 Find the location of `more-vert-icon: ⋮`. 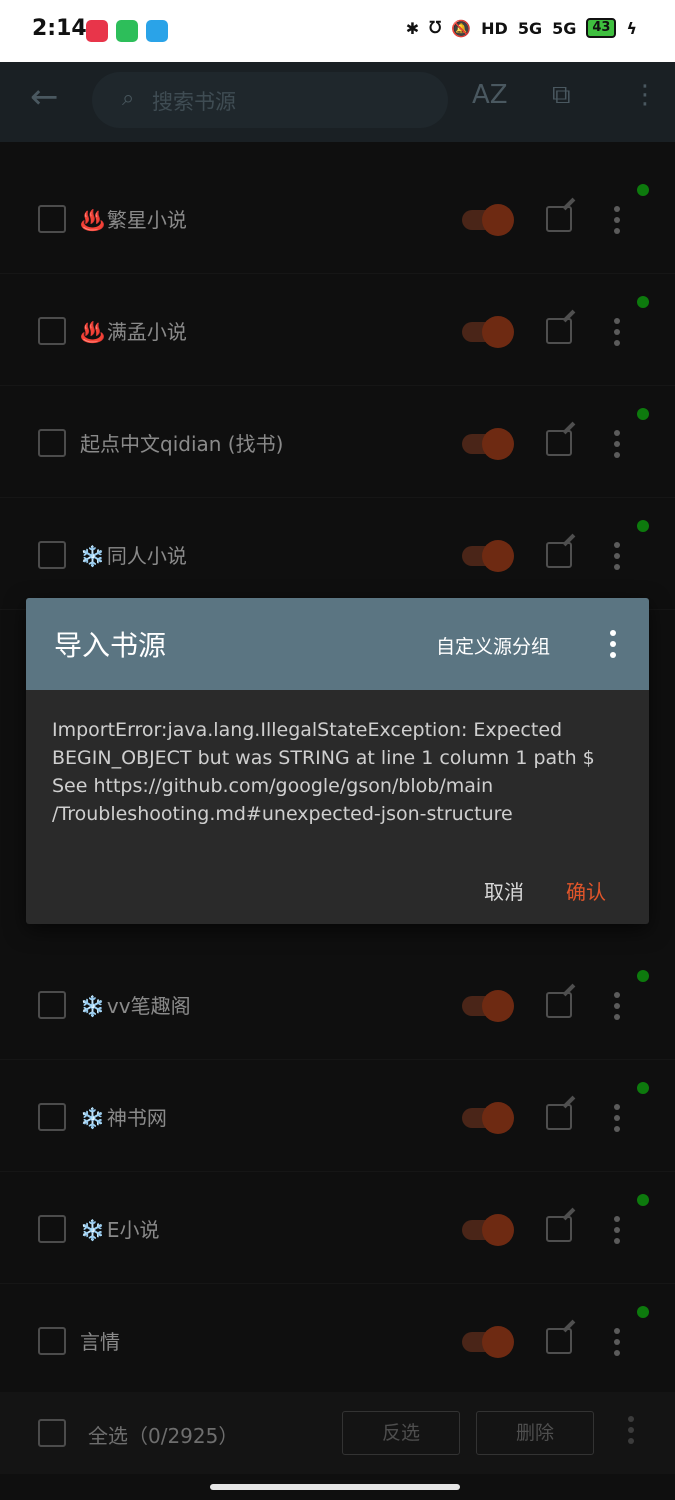

more-vert-icon: ⋮ is located at coordinates (645, 95).